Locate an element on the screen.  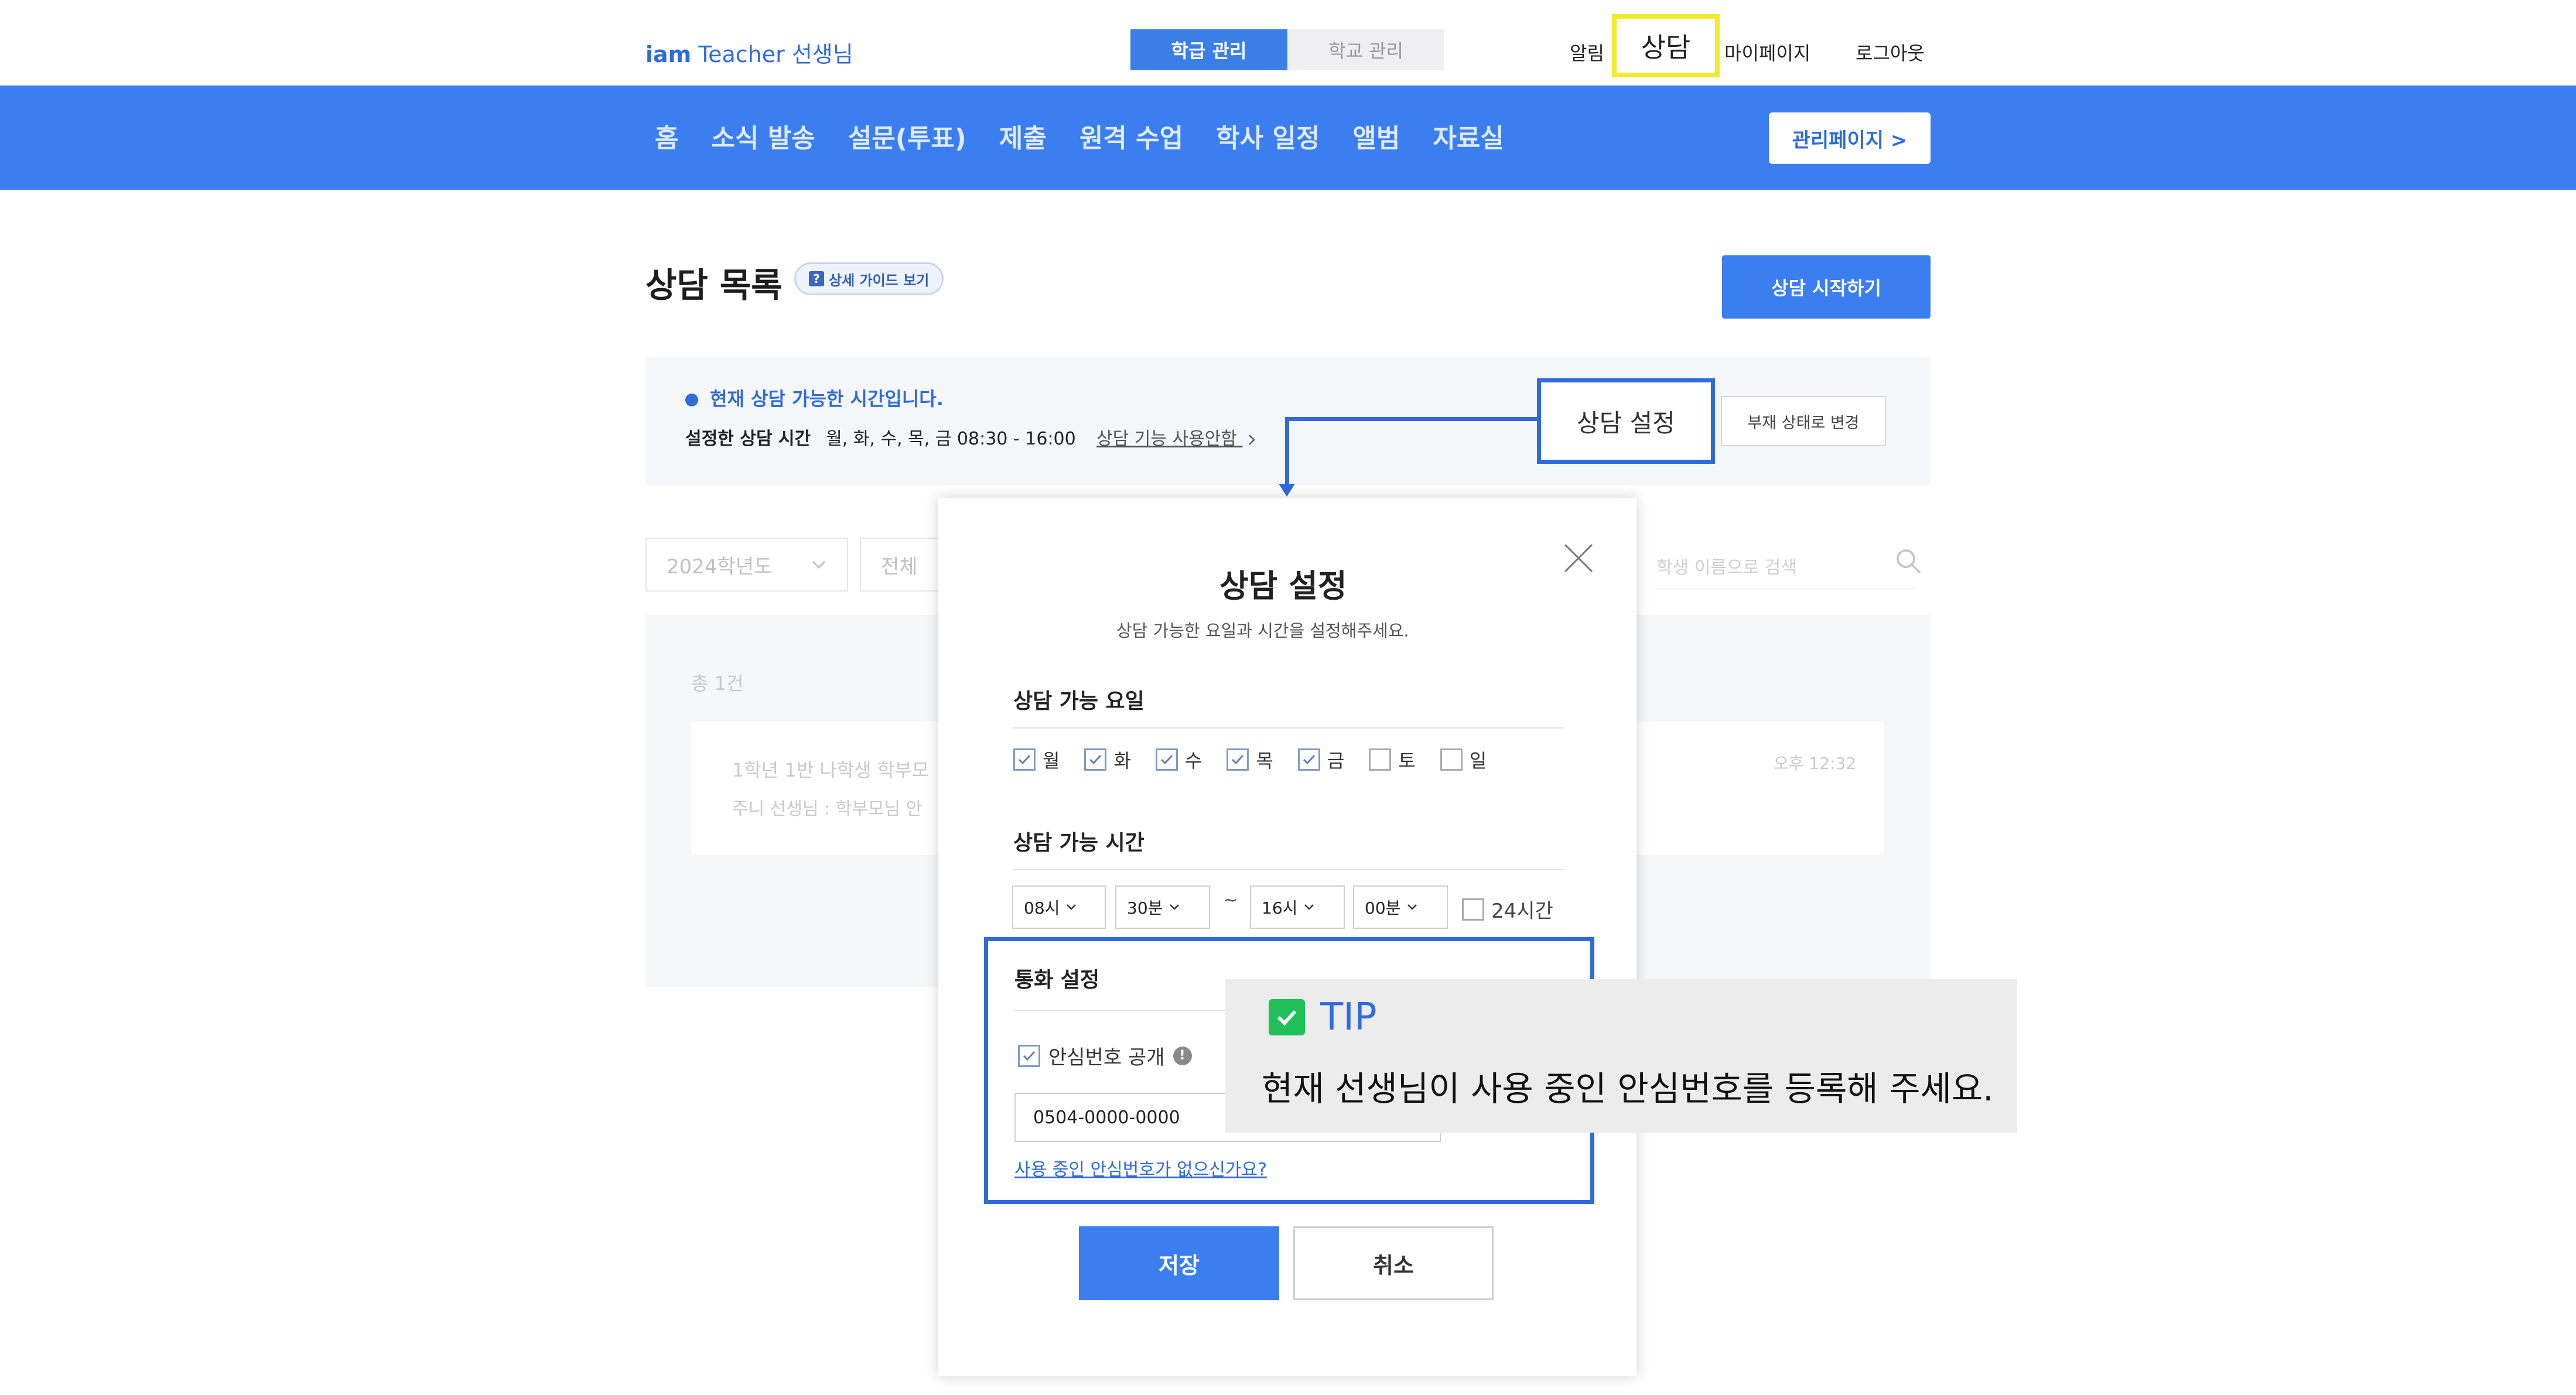
tip-title: TIP is located at coordinates (1349, 1018).